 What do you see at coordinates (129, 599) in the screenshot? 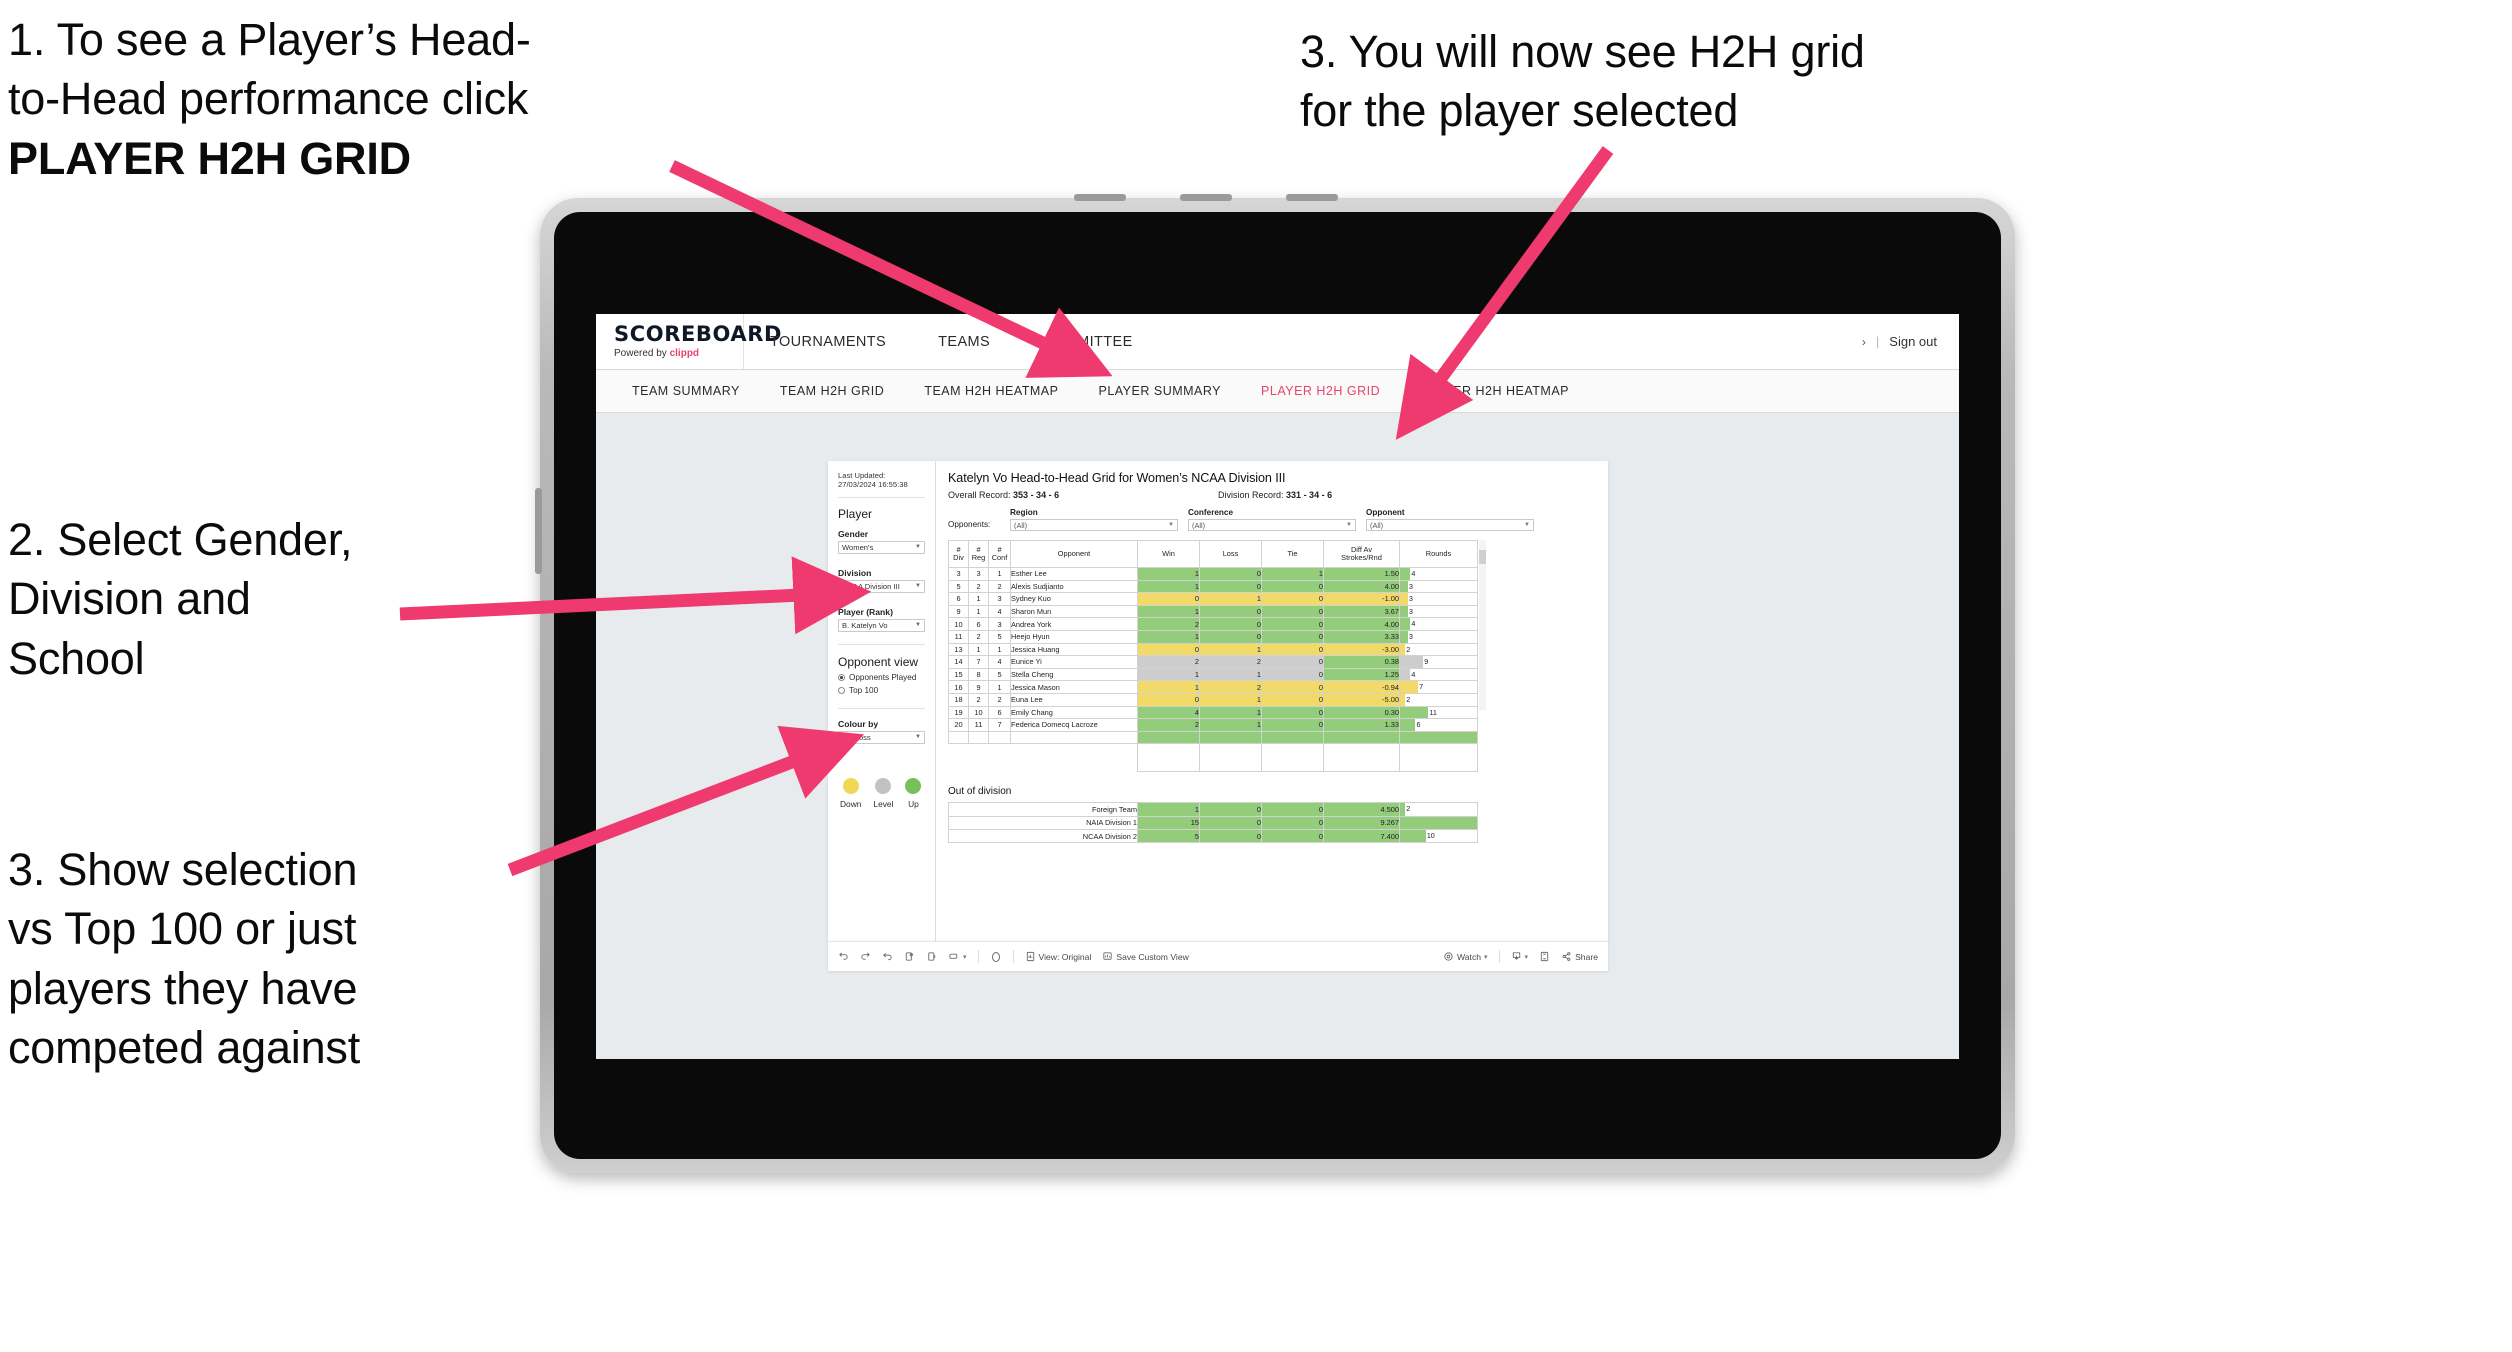
I see `annotation-2-line-2: Division and` at bounding box center [129, 599].